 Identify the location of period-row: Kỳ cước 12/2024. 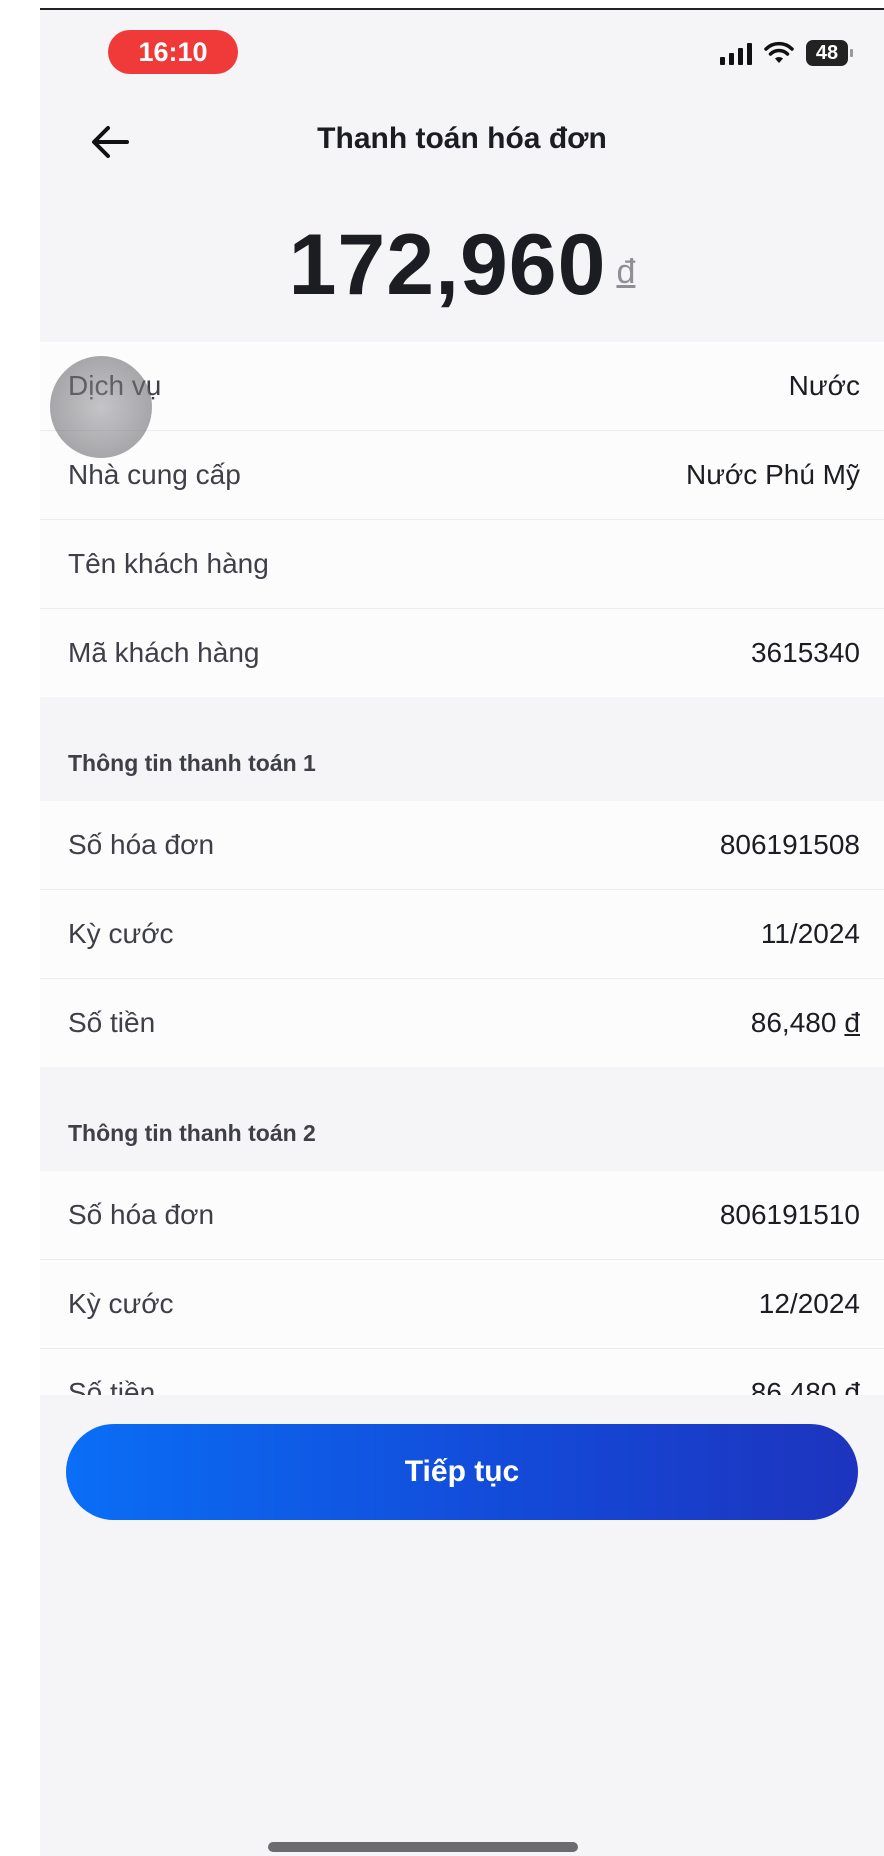
(462, 1304).